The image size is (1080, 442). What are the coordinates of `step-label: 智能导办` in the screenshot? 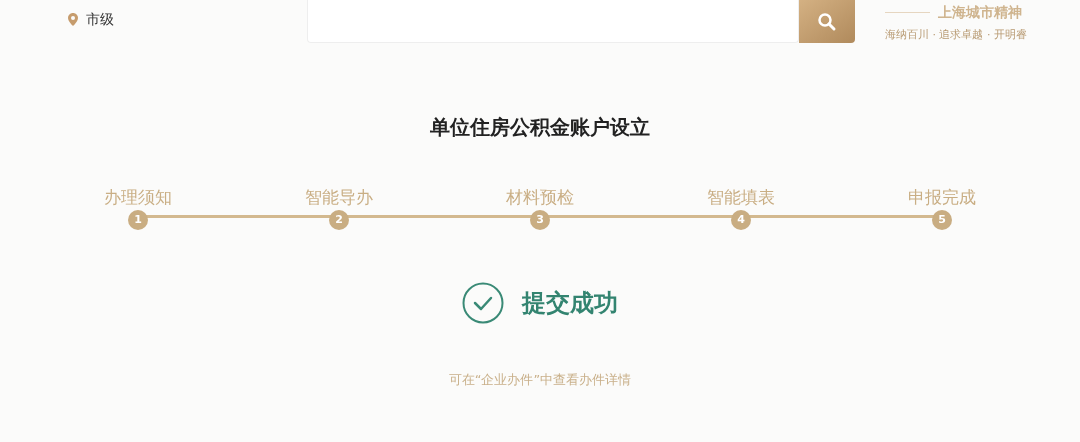 It's located at (339, 197).